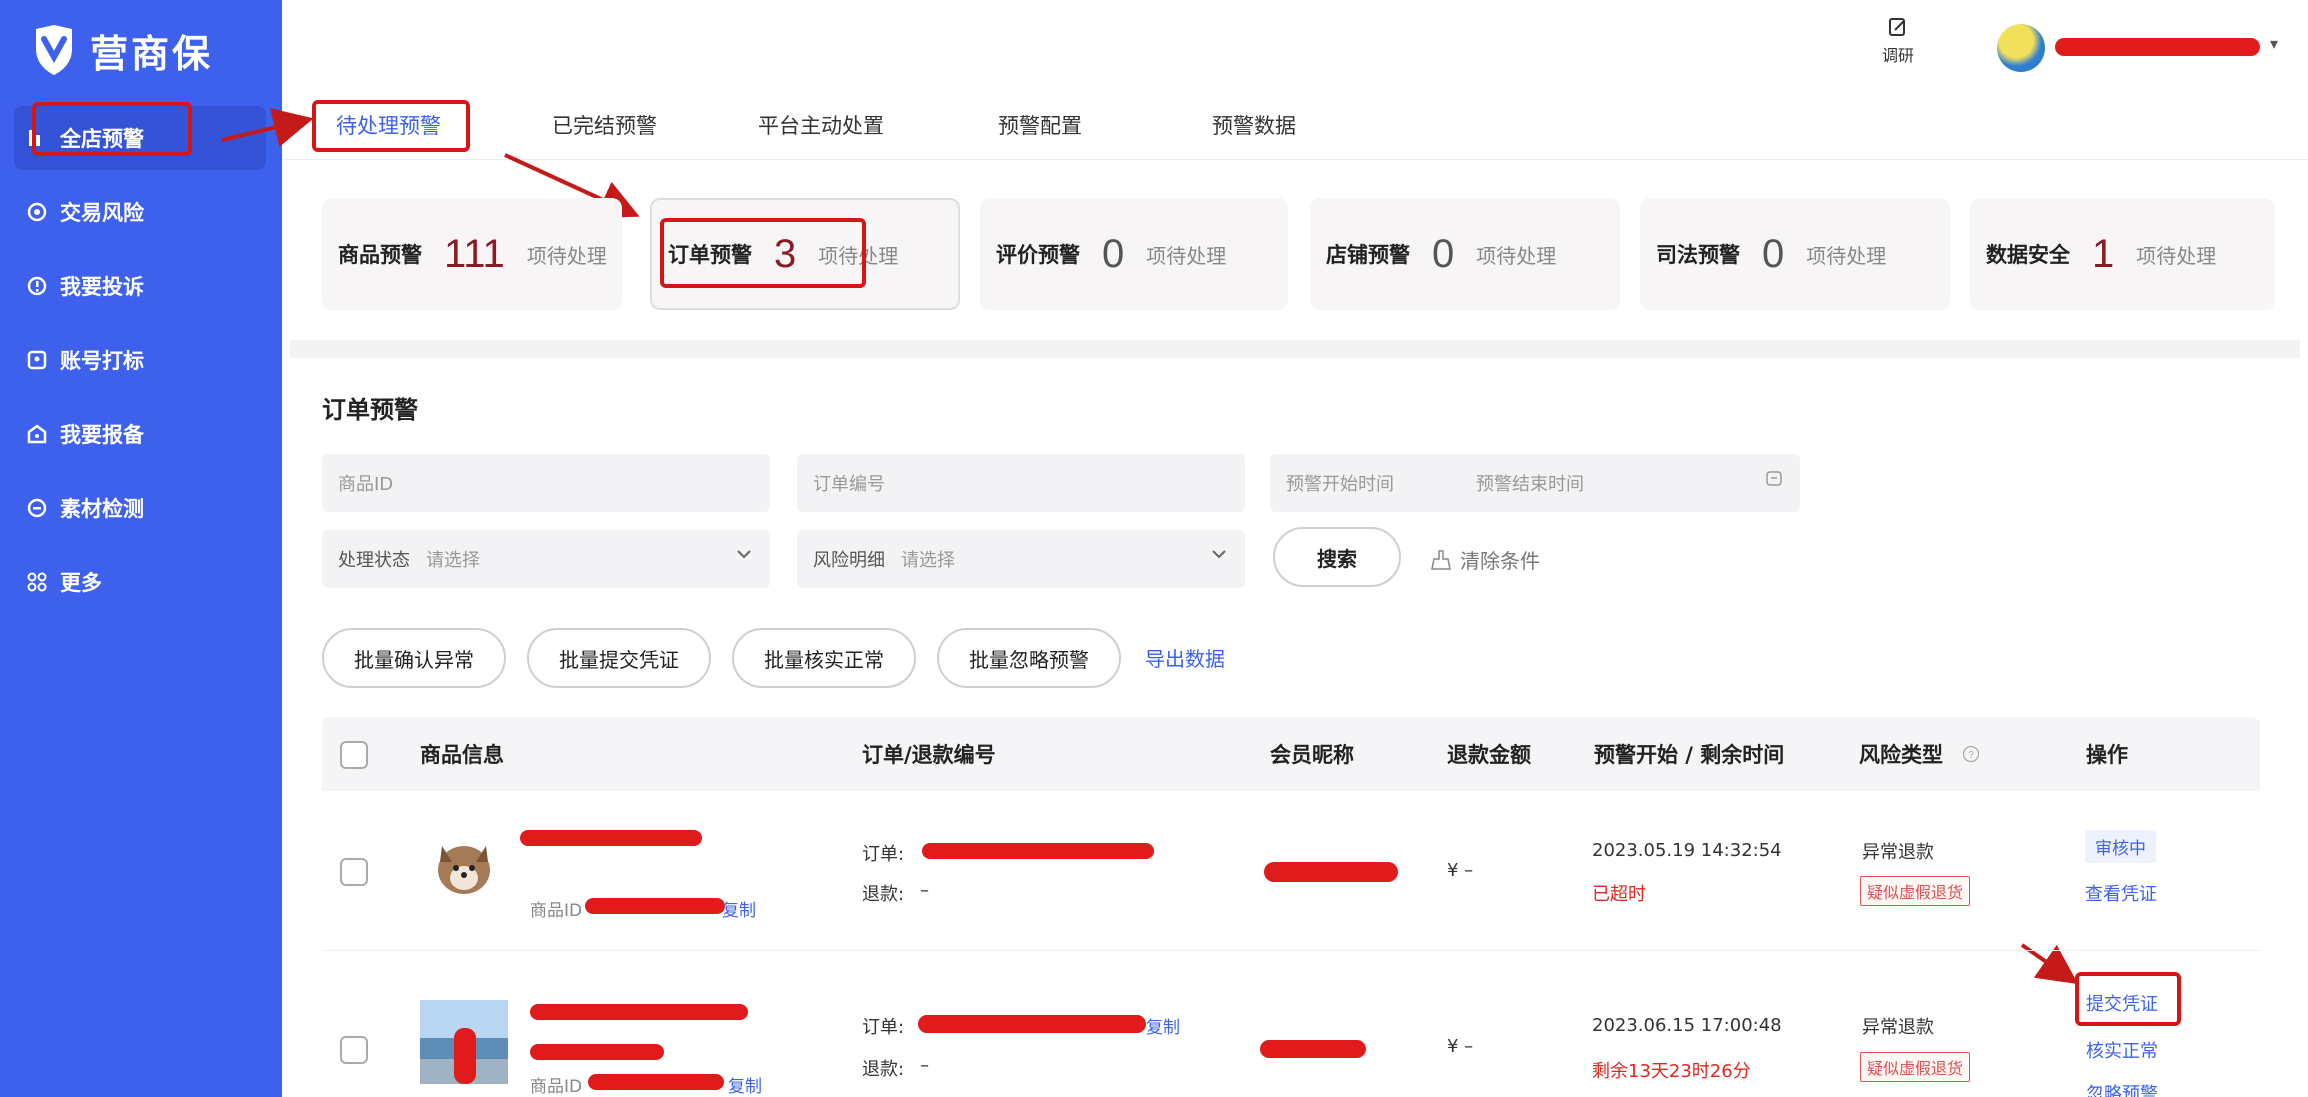 This screenshot has width=2308, height=1097. Describe the element at coordinates (414, 658) in the screenshot. I see `batch-confirm-abnormal-button: 批量确认异常` at that location.